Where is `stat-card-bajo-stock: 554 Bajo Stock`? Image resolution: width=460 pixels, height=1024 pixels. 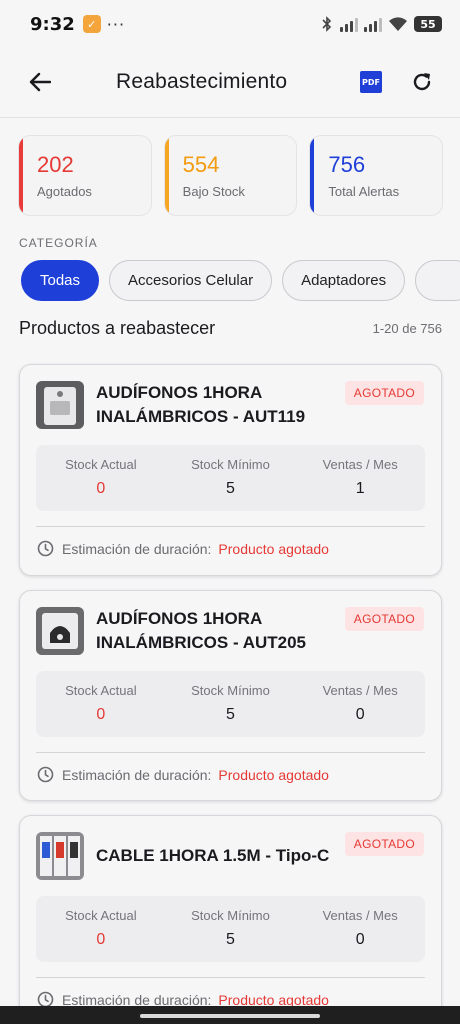 stat-card-bajo-stock: 554 Bajo Stock is located at coordinates (230, 175).